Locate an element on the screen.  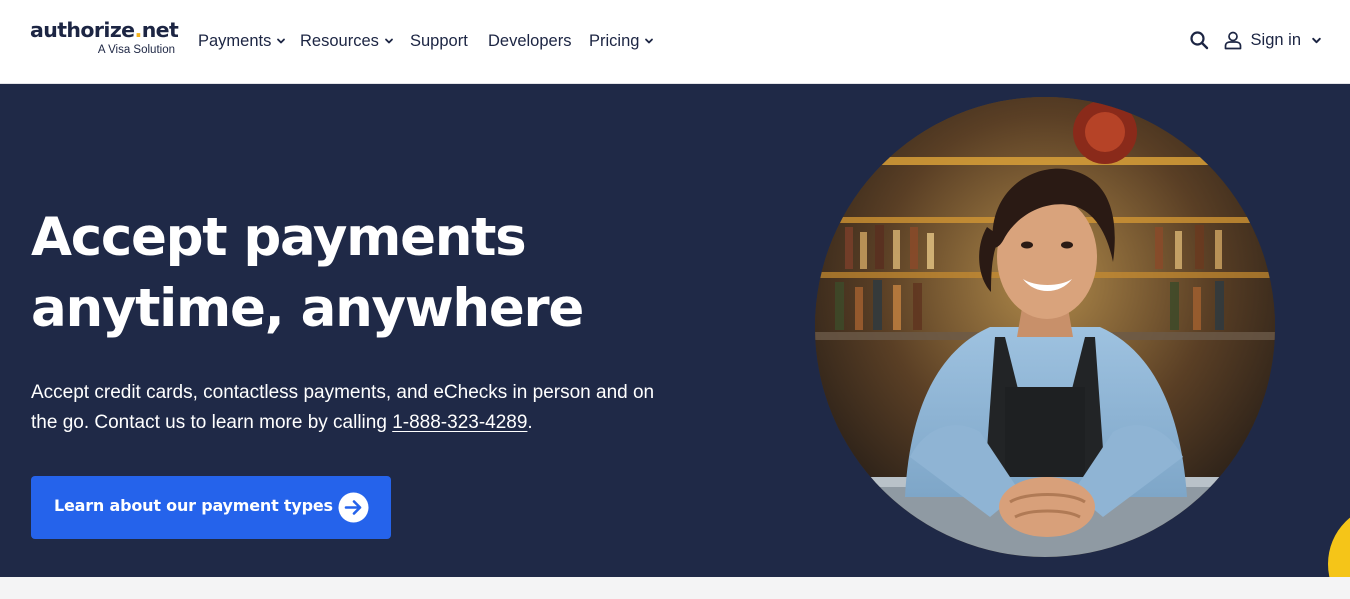
decorative-yellow-shape is located at coordinates (1339, 540).